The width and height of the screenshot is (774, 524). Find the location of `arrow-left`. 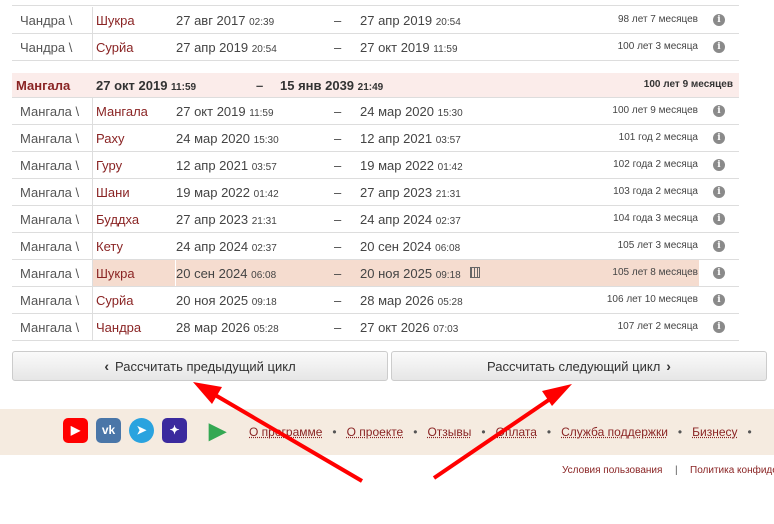

arrow-left is located at coordinates (278, 432).